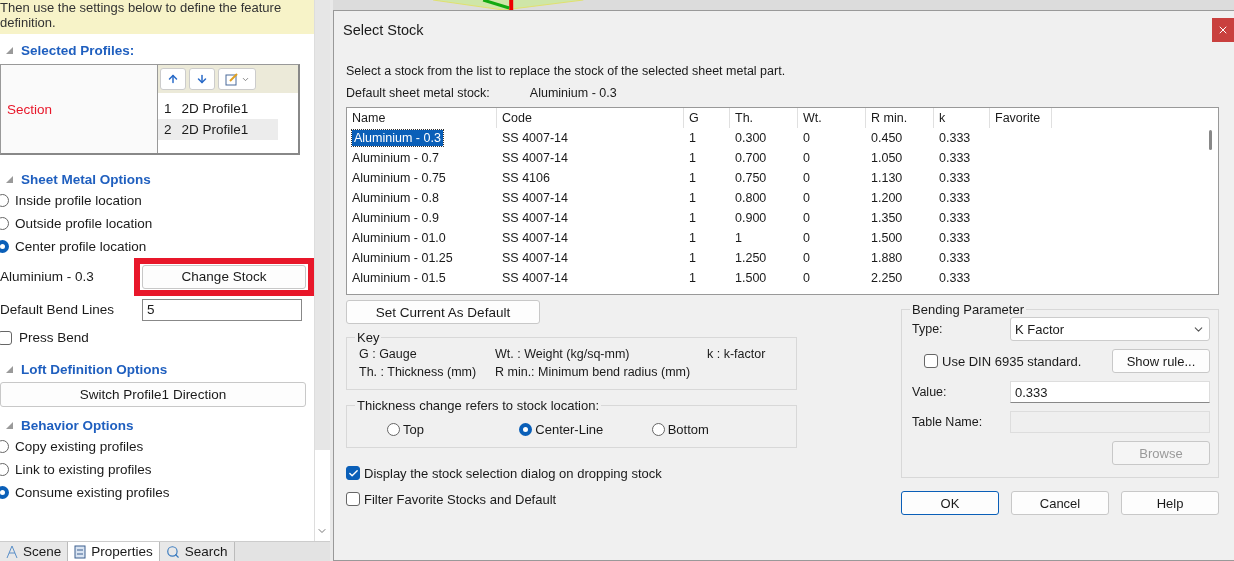  Describe the element at coordinates (114, 551) in the screenshot. I see `panel-tab: Properties` at that location.